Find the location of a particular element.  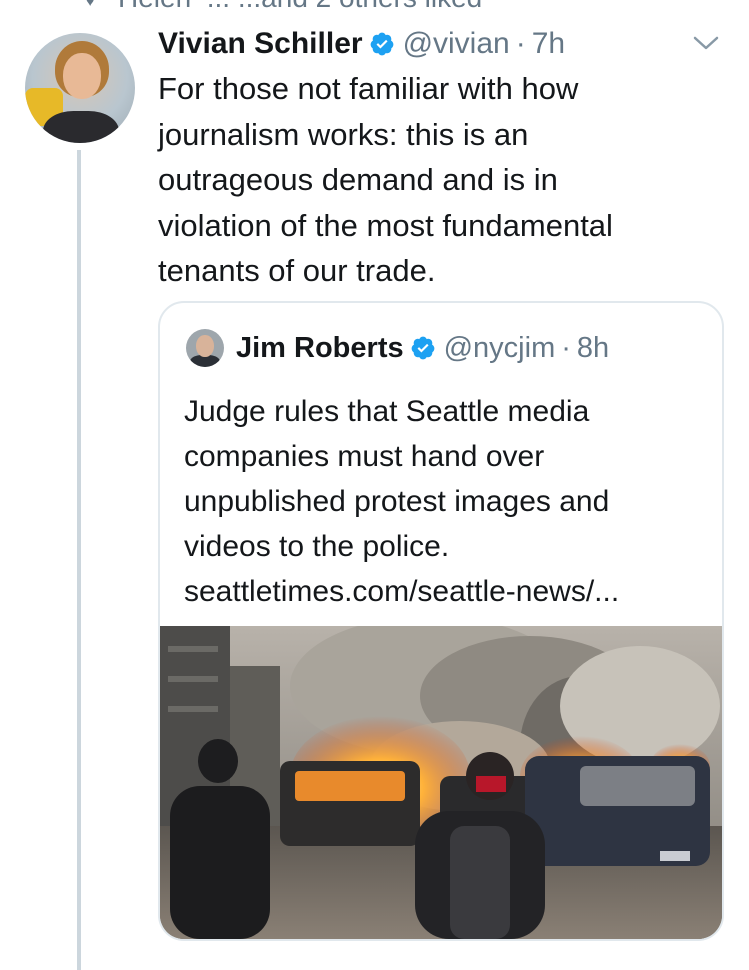

quoted-handle: @nycjim is located at coordinates (499, 347).